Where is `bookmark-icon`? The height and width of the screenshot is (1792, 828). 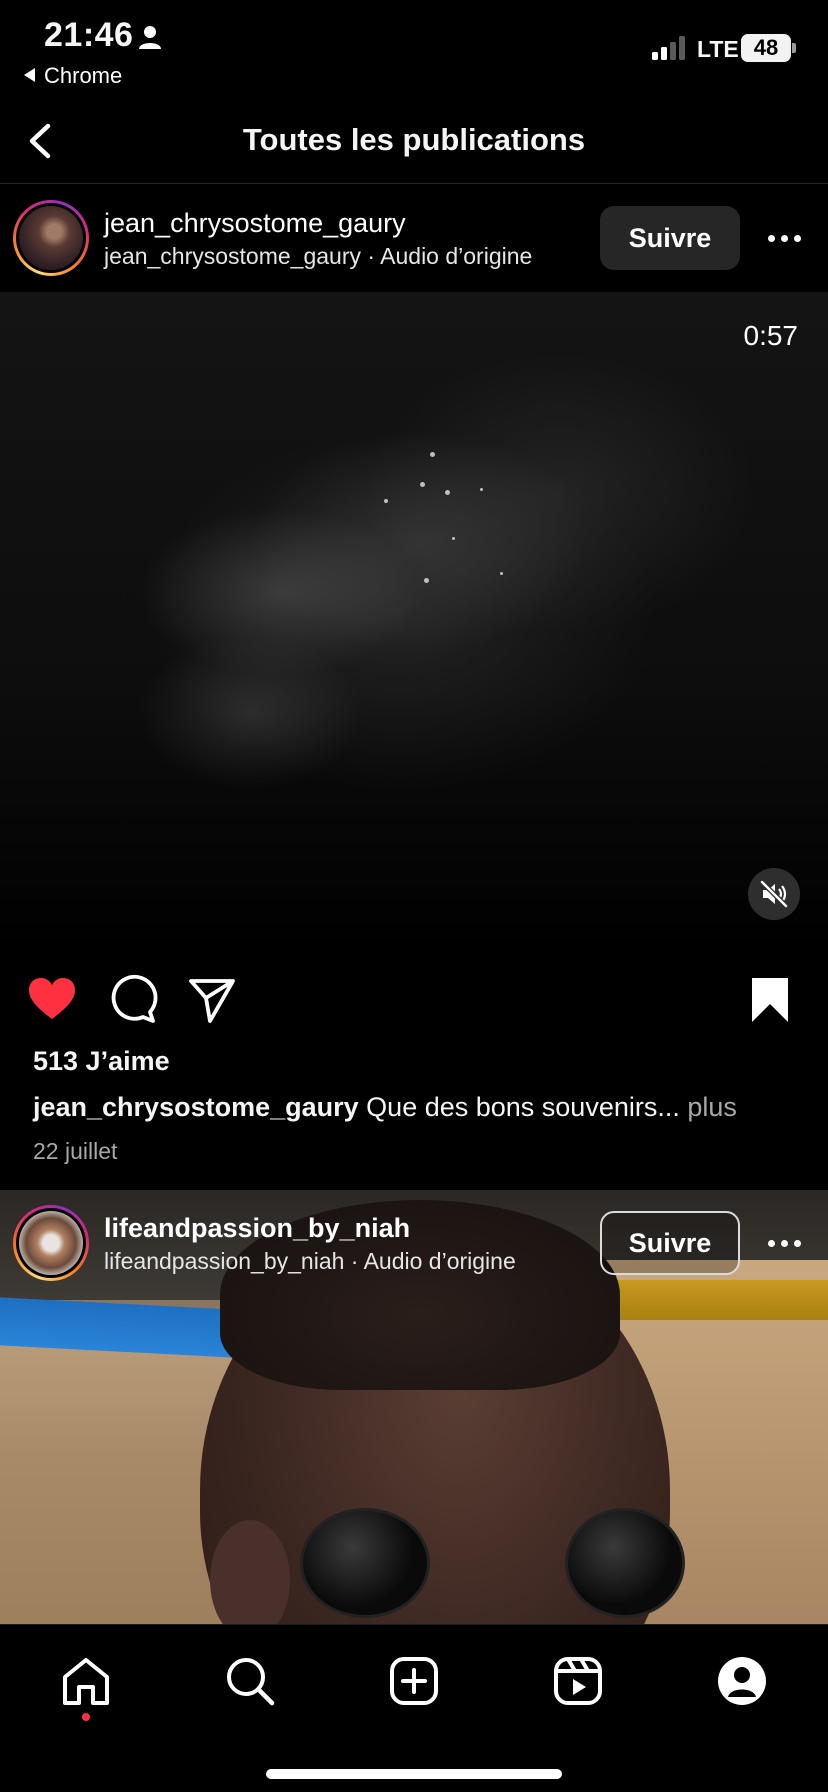 bookmark-icon is located at coordinates (770, 1000).